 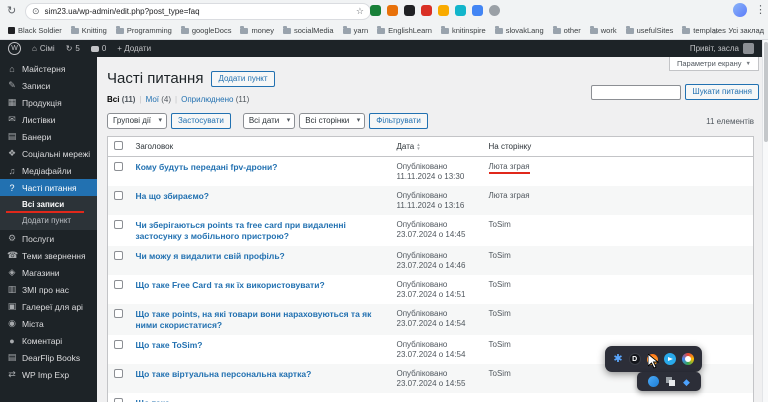 What do you see at coordinates (207, 167) in the screenshot?
I see `post-title-link: Кому будуть передані fpv-дрони?` at bounding box center [207, 167].